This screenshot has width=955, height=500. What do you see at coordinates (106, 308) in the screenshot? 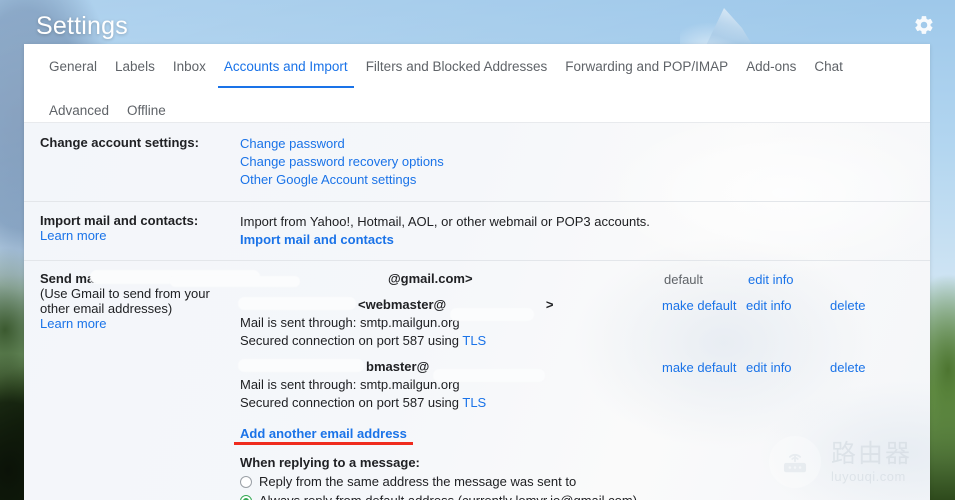
I see `send-mail-as-note-line2: other email addresses)` at bounding box center [106, 308].